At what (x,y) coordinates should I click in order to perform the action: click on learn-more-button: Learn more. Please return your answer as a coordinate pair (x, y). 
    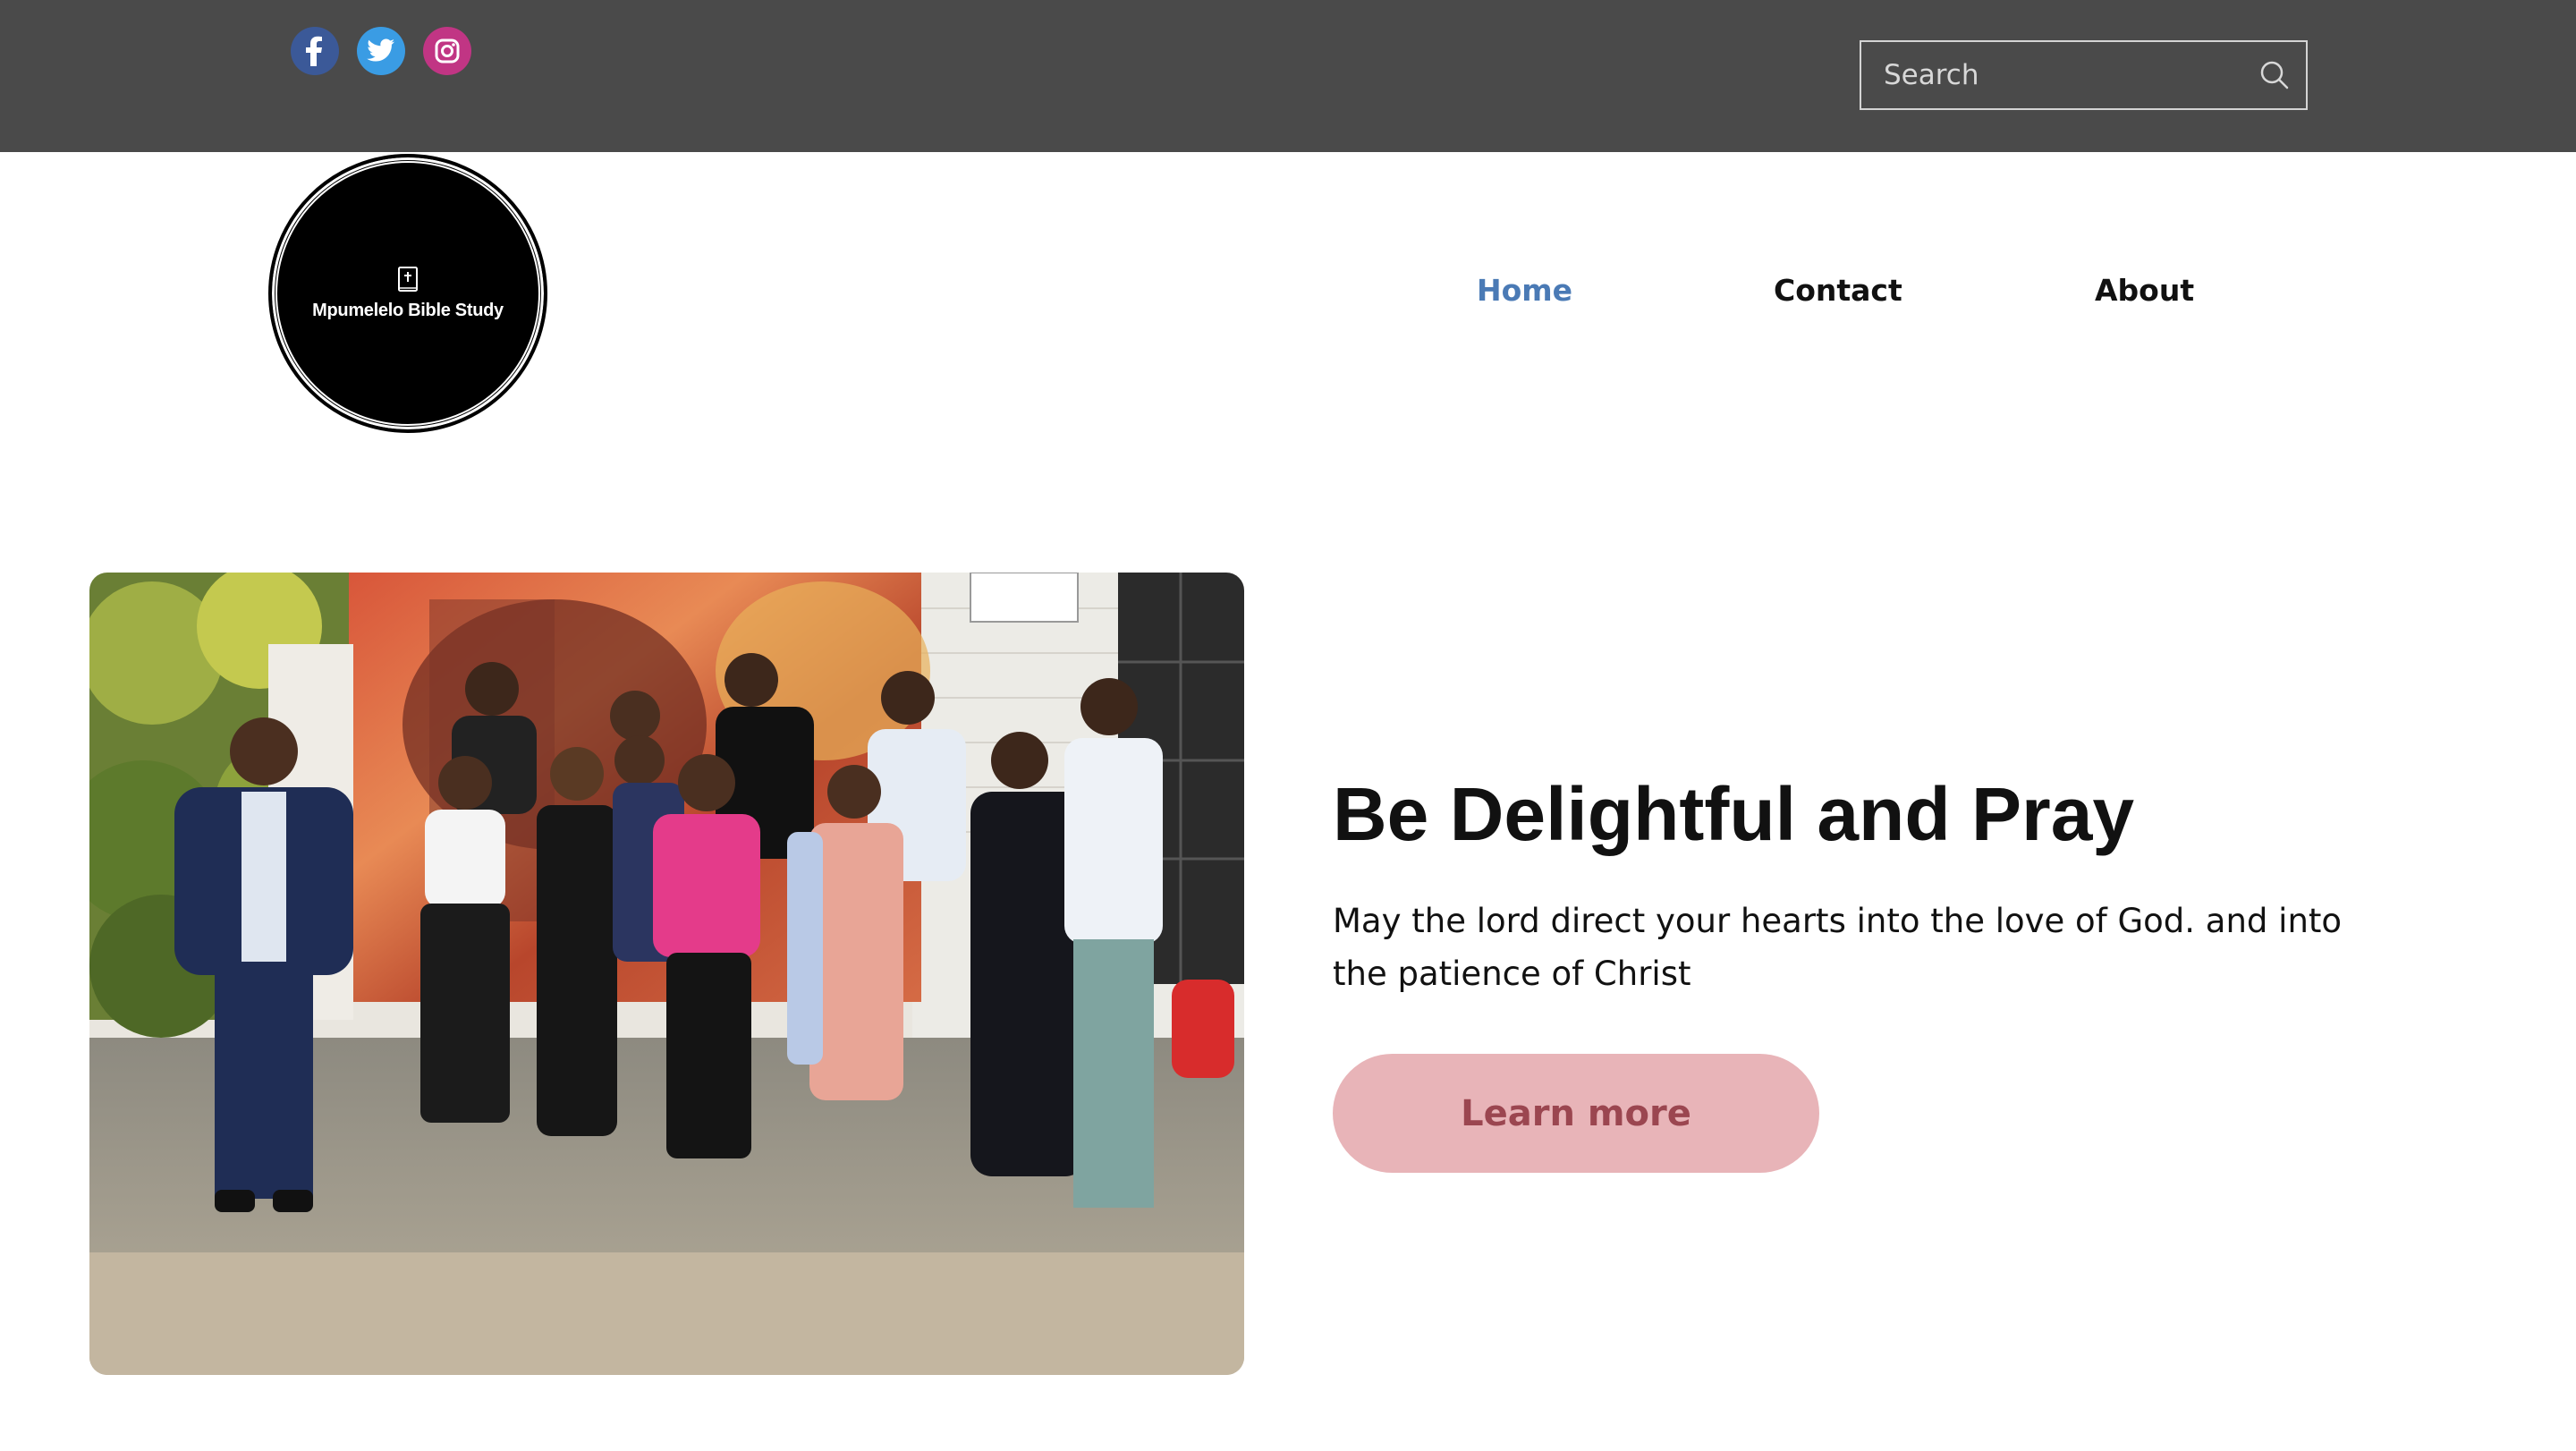
    Looking at the image, I should click on (1576, 1114).